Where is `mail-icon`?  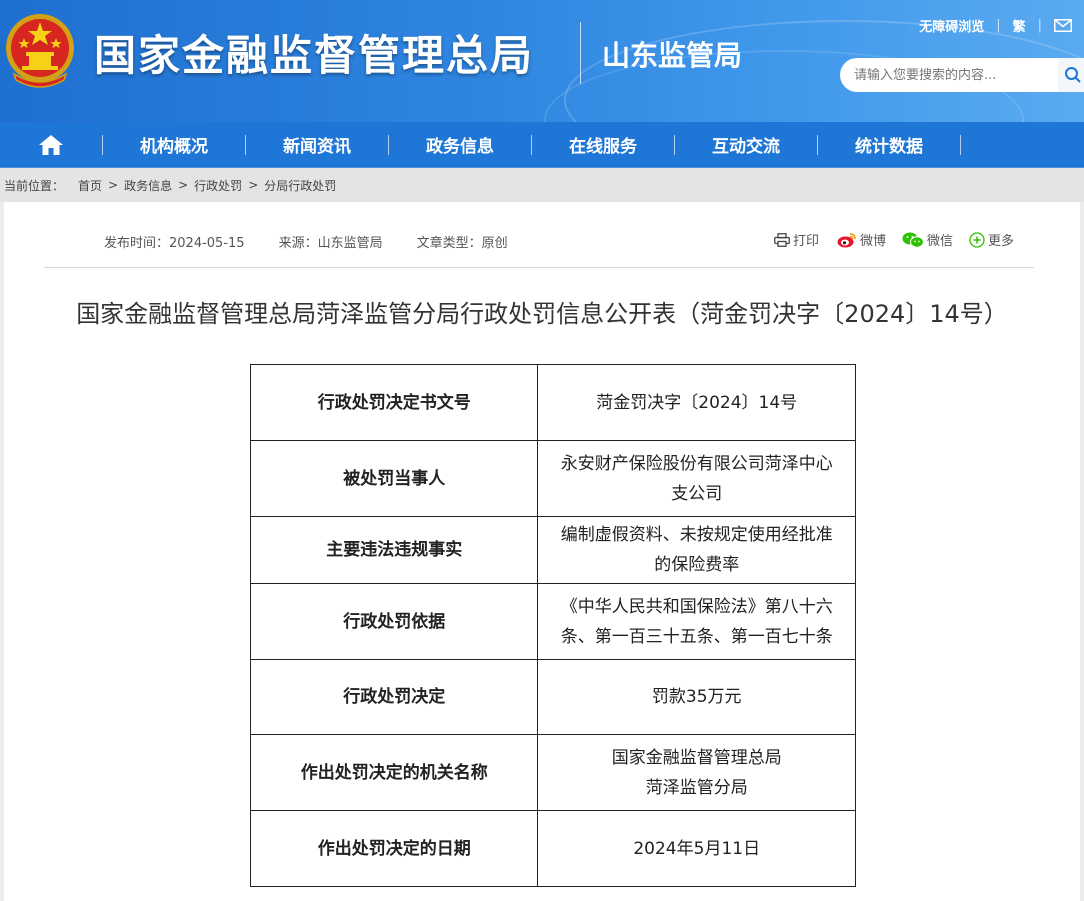 mail-icon is located at coordinates (1063, 25).